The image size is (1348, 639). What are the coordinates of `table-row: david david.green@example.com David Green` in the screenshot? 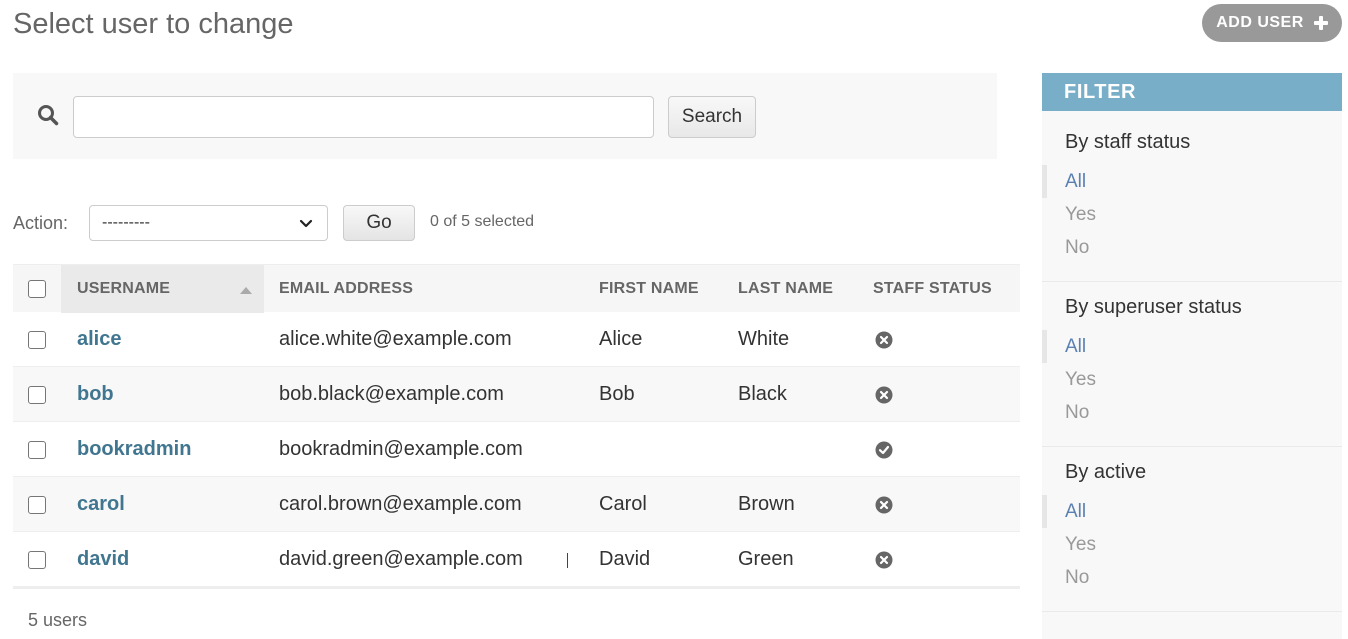 It's located at (516, 559).